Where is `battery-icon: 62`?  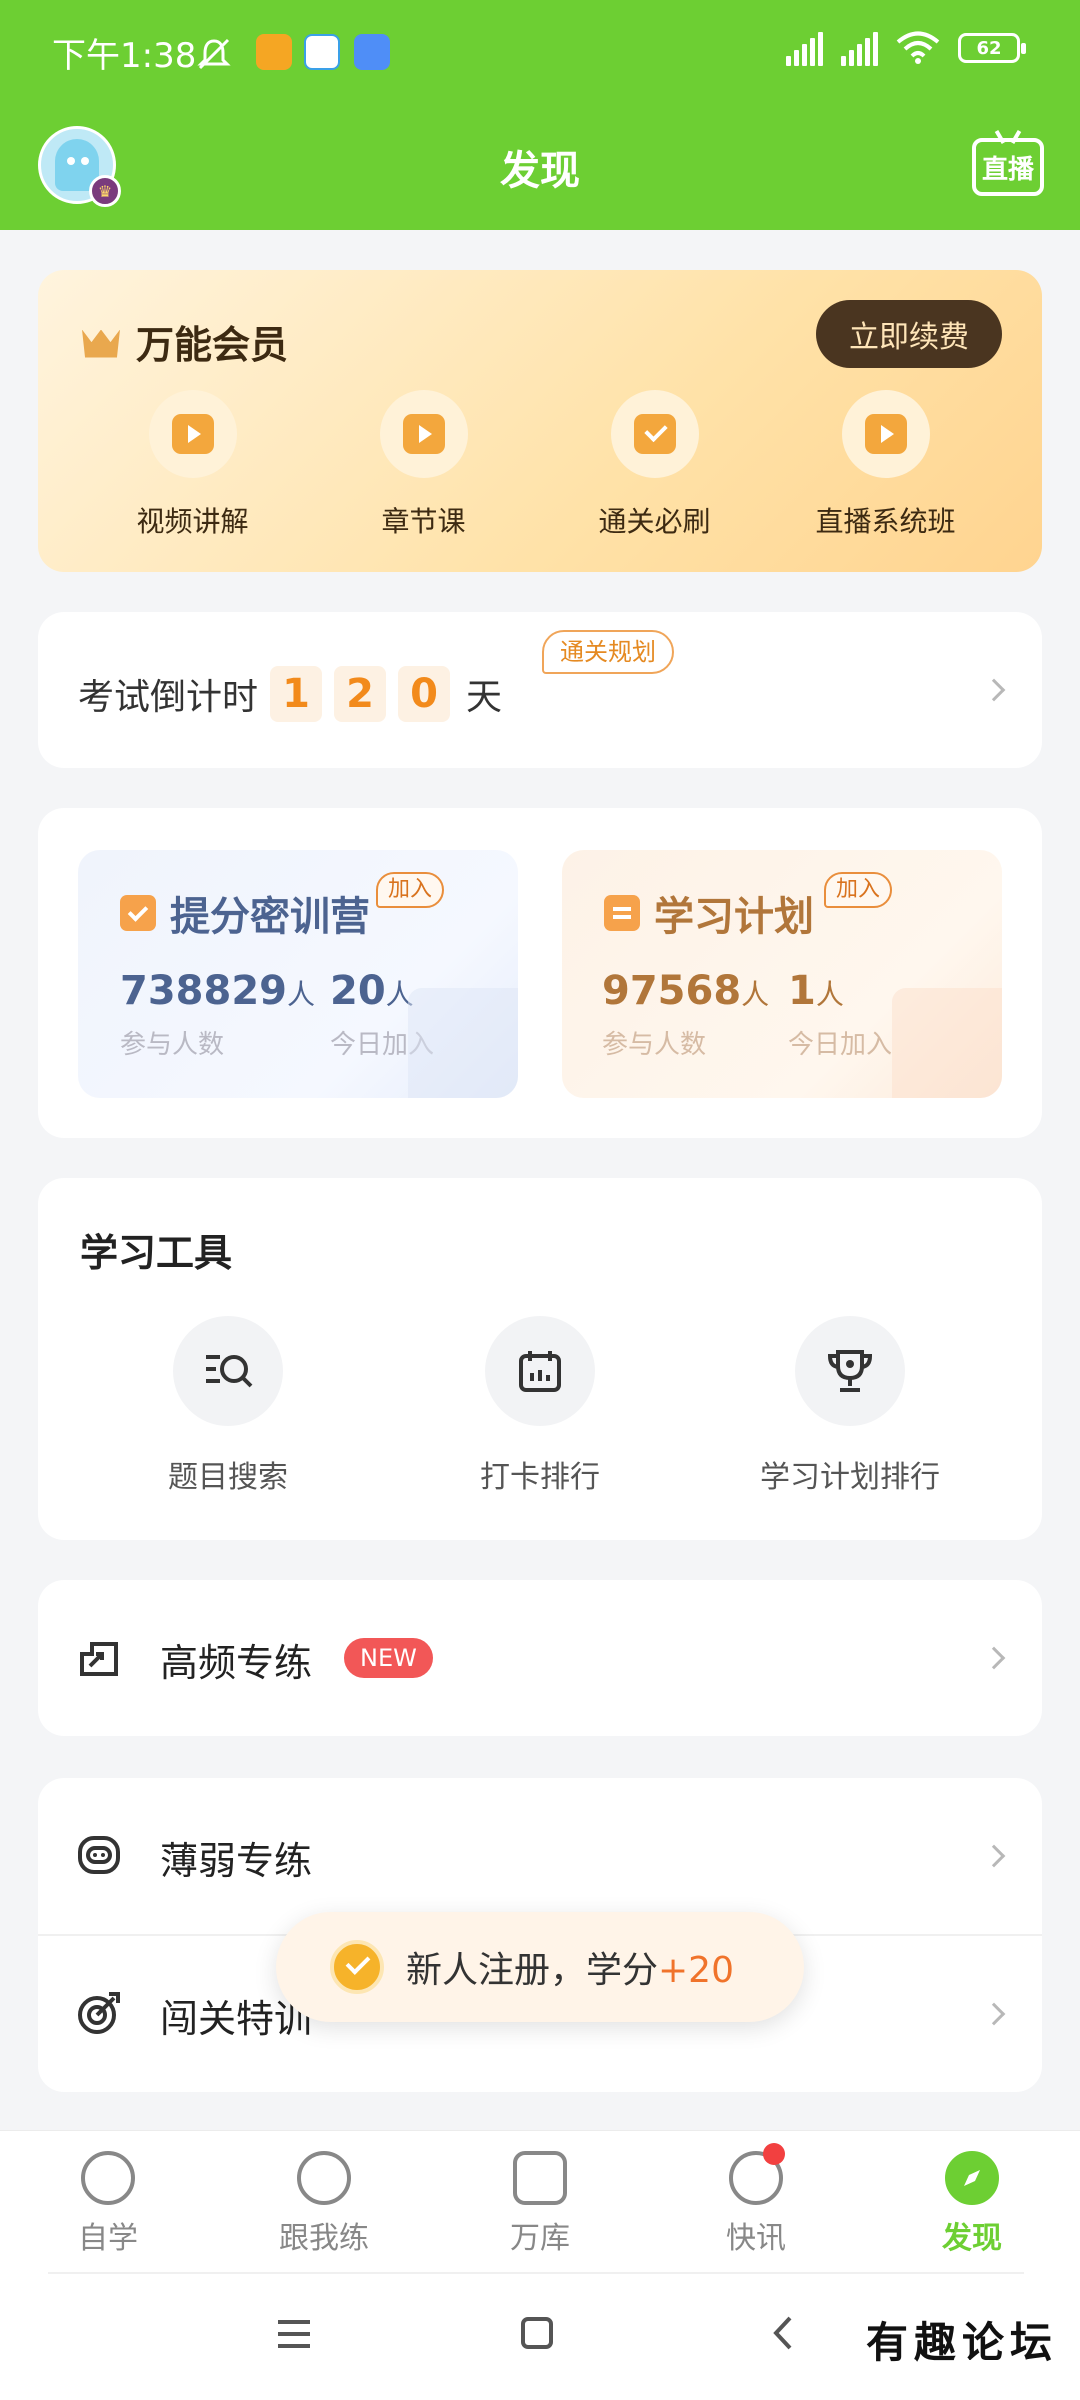
battery-icon: 62 is located at coordinates (992, 48).